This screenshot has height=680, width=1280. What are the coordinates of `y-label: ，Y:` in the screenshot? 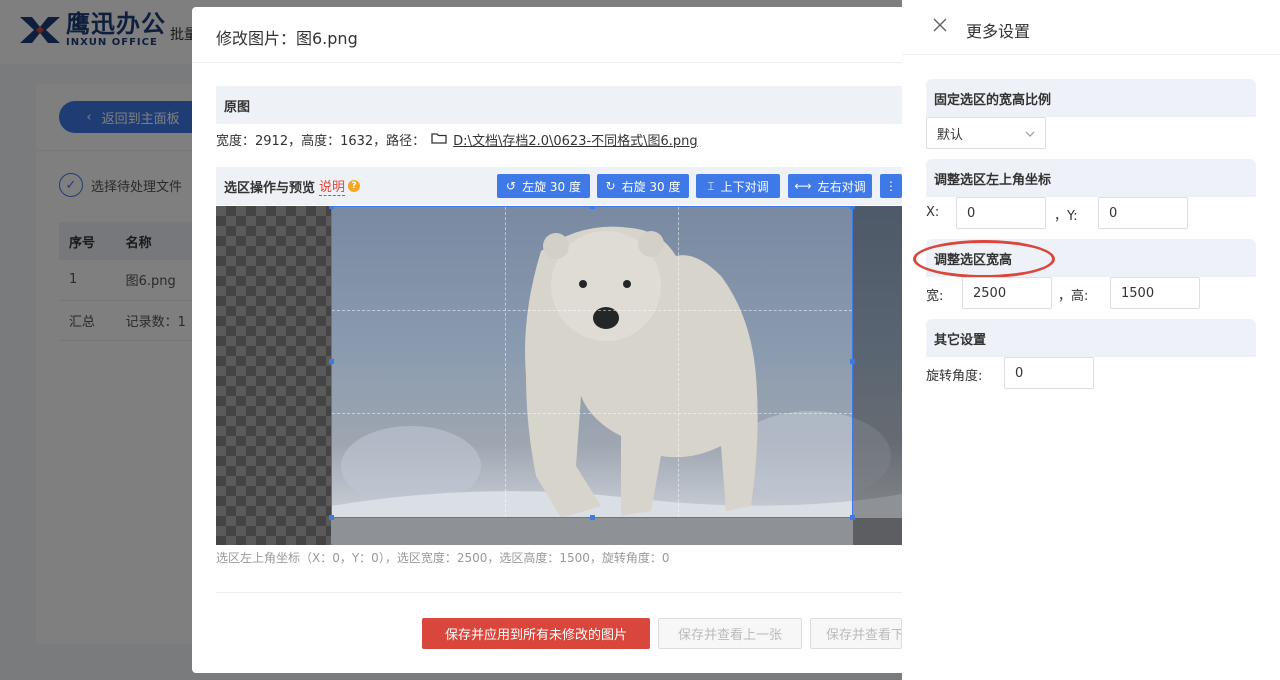 It's located at (1066, 216).